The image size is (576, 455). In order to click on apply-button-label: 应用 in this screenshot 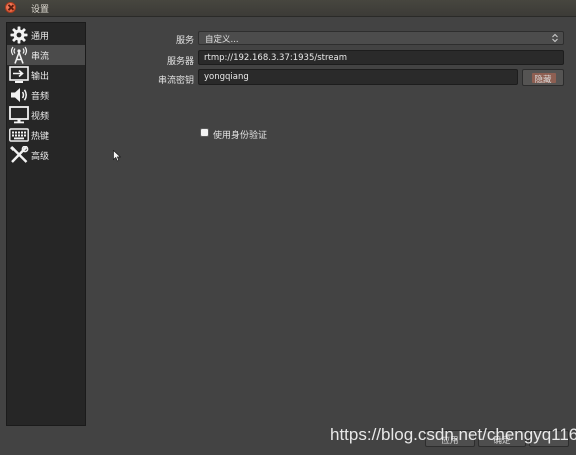, I will do `click(450, 441)`.